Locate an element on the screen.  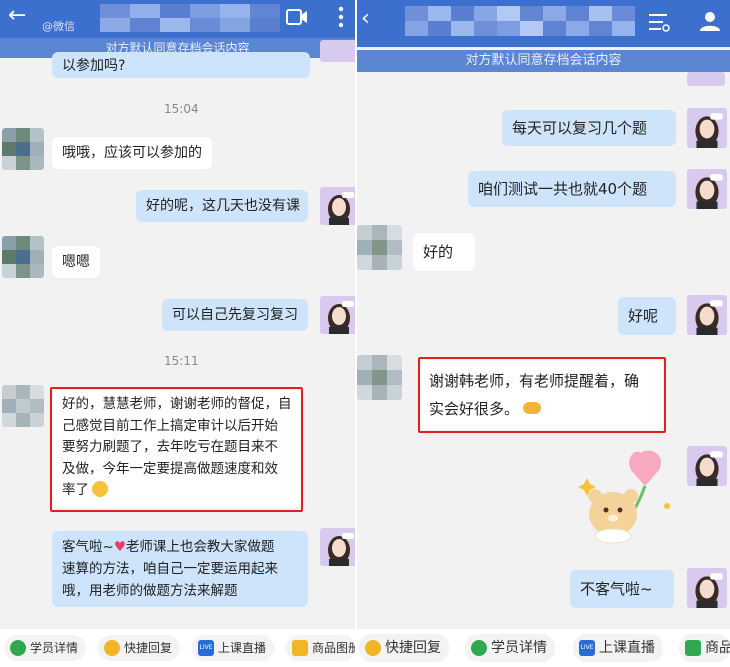
message-text: 以参加吗? is located at coordinates (94, 66).